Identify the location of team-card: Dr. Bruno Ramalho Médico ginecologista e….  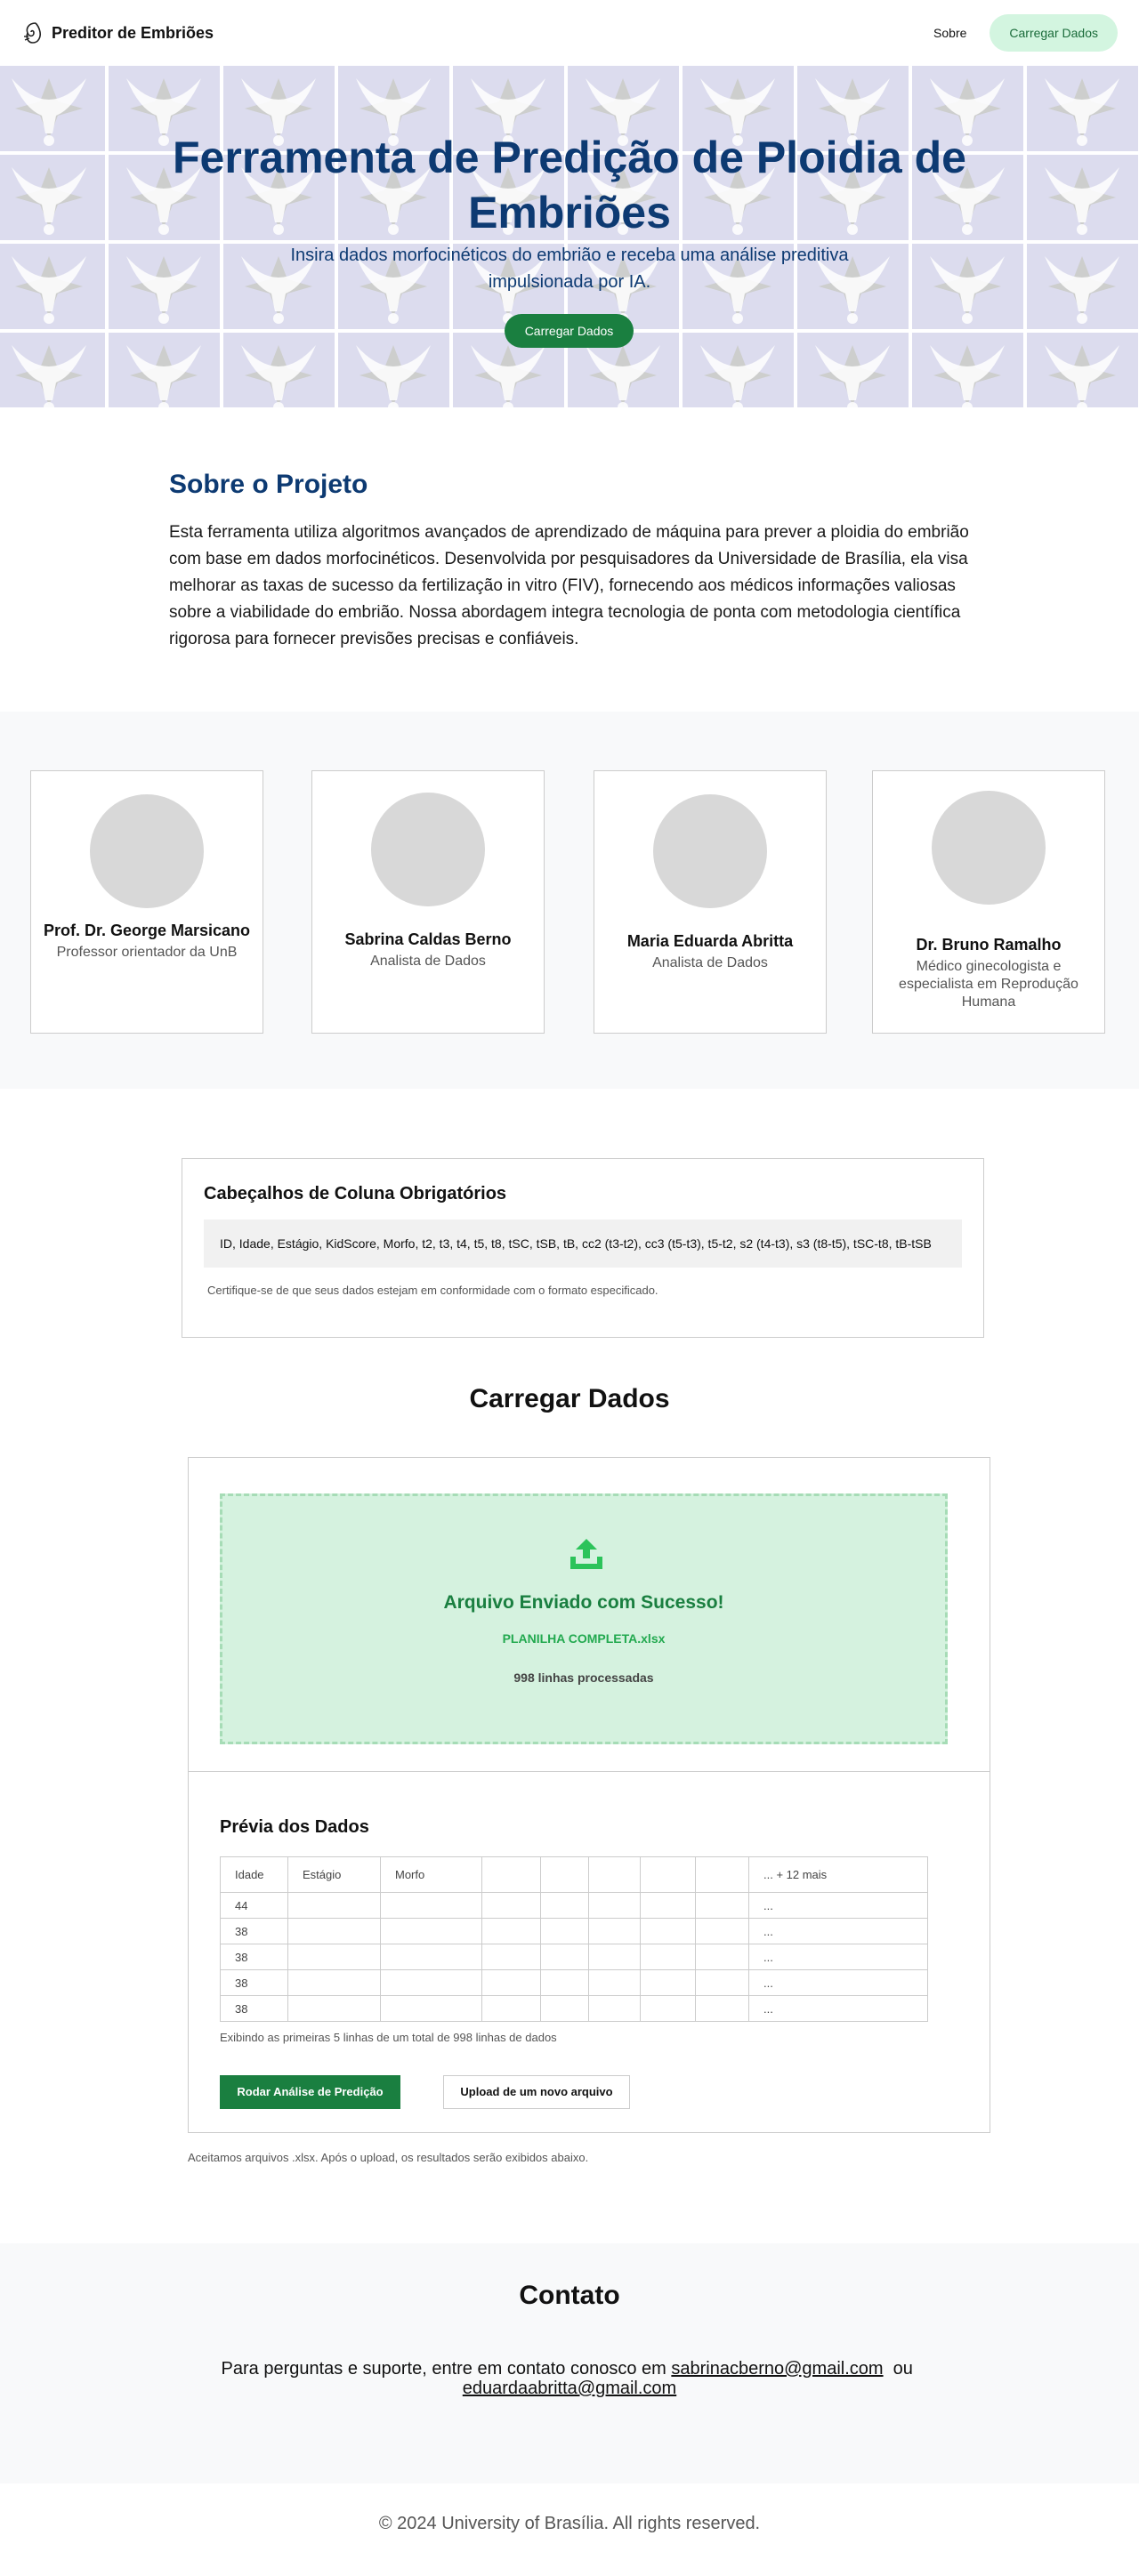
(989, 902).